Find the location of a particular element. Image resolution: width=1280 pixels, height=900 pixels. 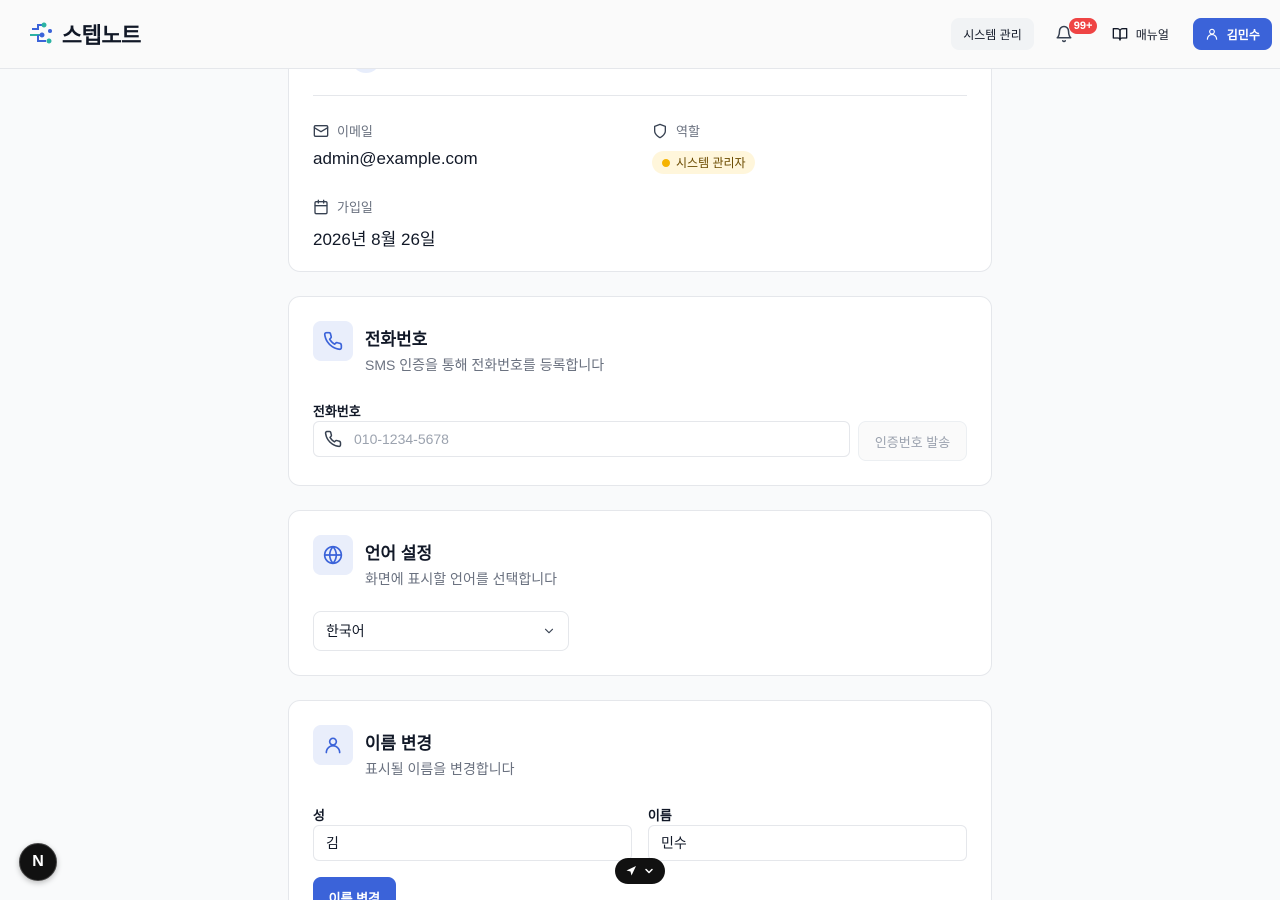

language-select: 한국어 is located at coordinates (441, 631).